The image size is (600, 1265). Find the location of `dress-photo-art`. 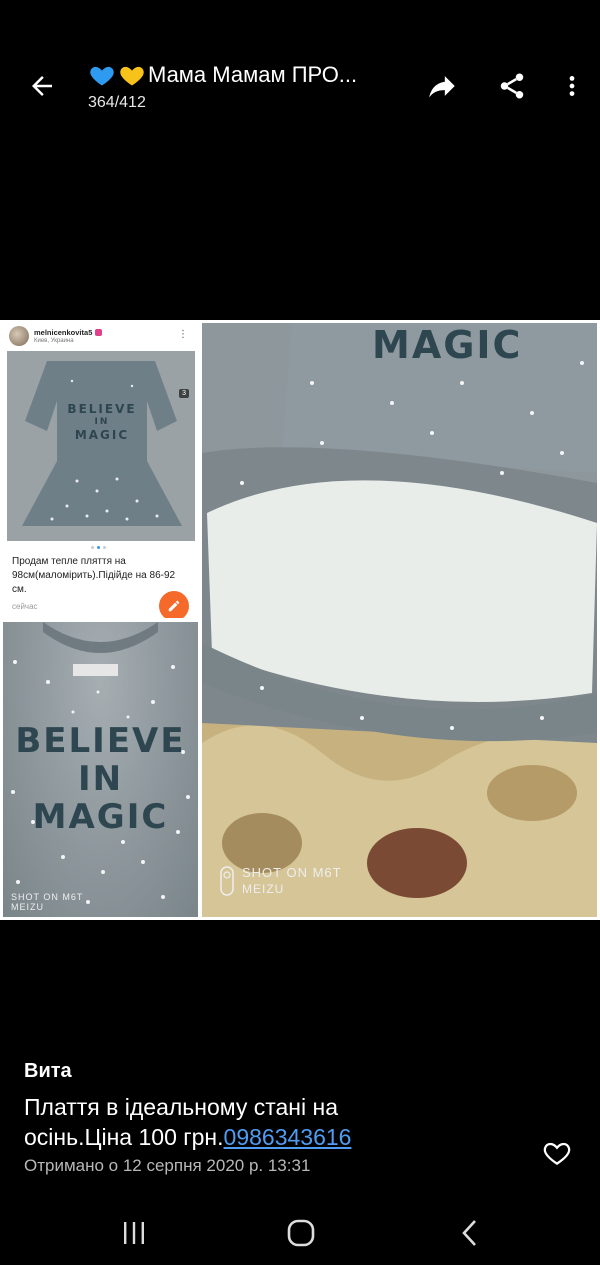

dress-photo-art is located at coordinates (101, 446).